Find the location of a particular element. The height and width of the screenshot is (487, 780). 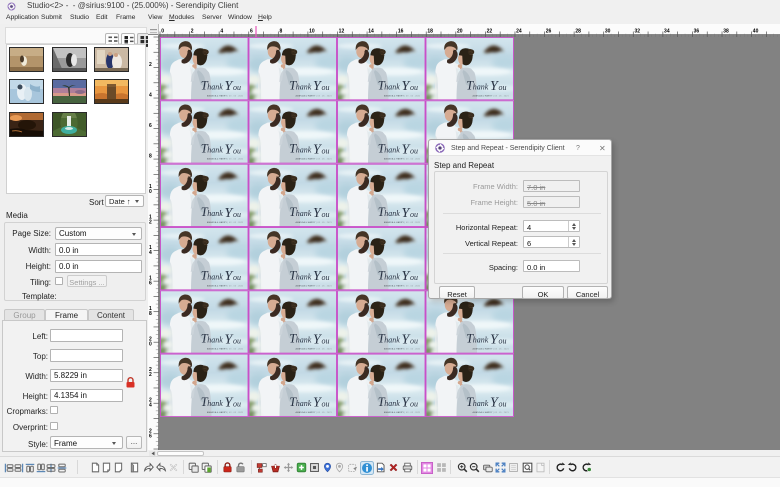

svg-text: 24 is located at coordinates (519, 32).